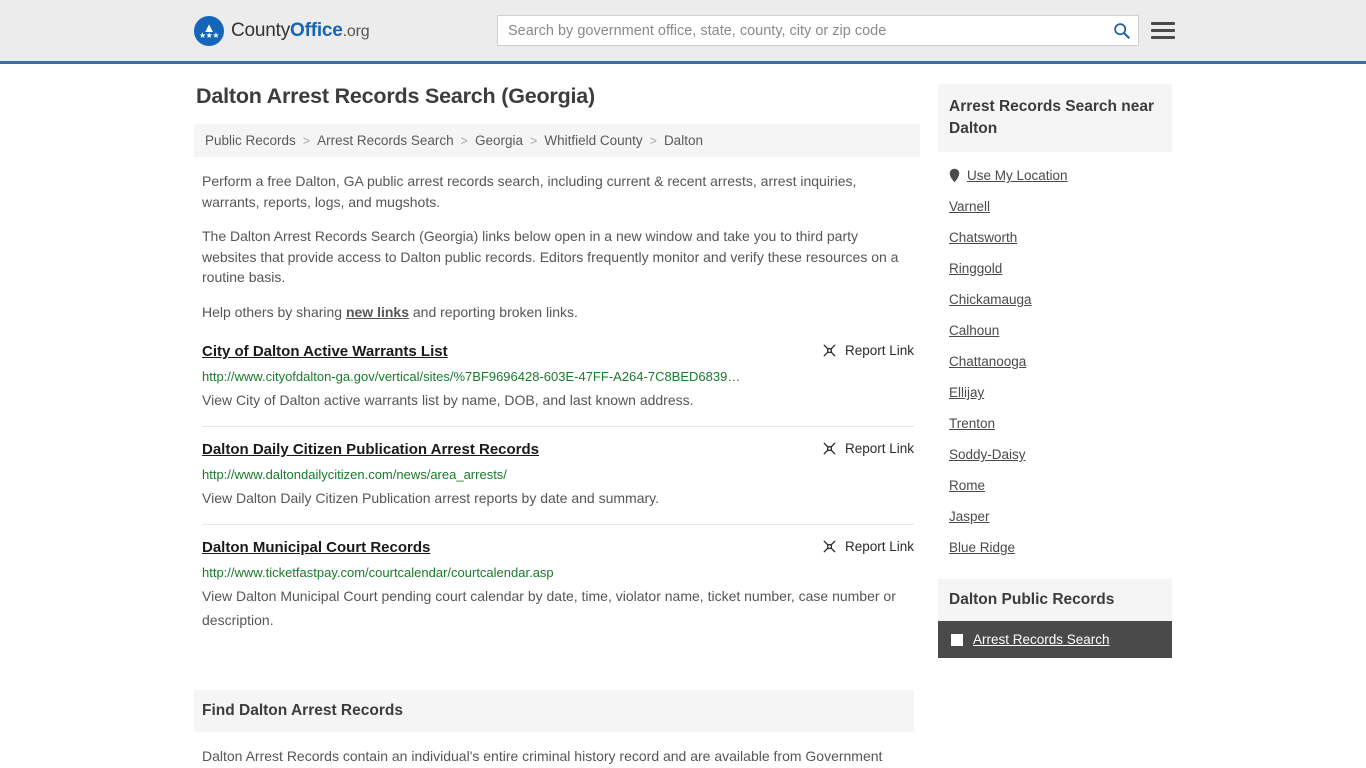 Image resolution: width=1366 pixels, height=768 pixels. Describe the element at coordinates (499, 140) in the screenshot. I see `breadcrumb-item-georgia: Georgia` at that location.